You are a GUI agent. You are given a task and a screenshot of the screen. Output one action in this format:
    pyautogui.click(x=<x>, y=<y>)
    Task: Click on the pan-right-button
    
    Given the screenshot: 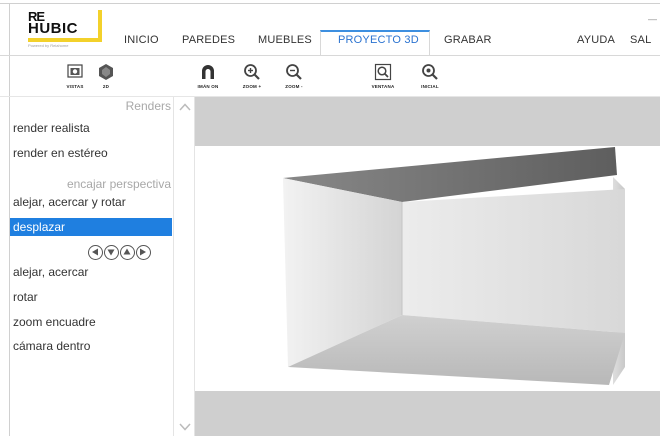 What is the action you would take?
    pyautogui.click(x=143, y=252)
    